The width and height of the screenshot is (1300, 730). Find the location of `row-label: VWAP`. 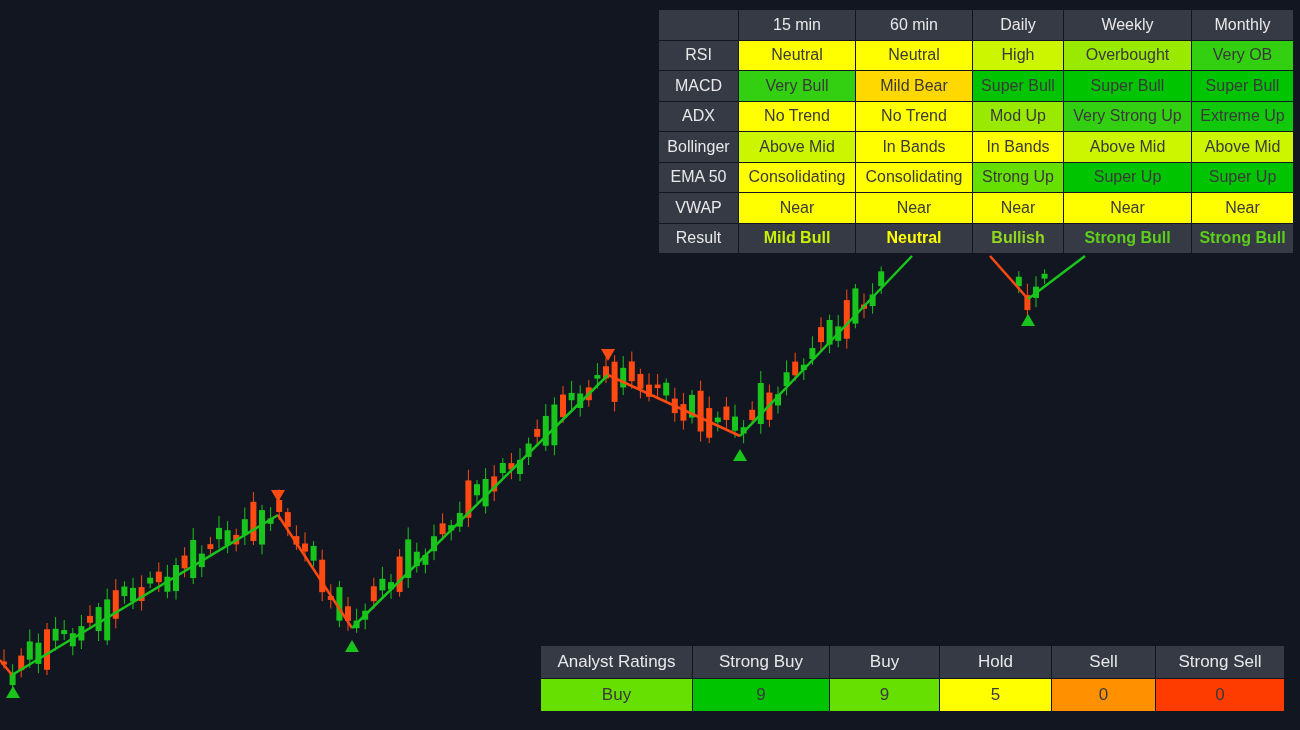

row-label: VWAP is located at coordinates (698, 208).